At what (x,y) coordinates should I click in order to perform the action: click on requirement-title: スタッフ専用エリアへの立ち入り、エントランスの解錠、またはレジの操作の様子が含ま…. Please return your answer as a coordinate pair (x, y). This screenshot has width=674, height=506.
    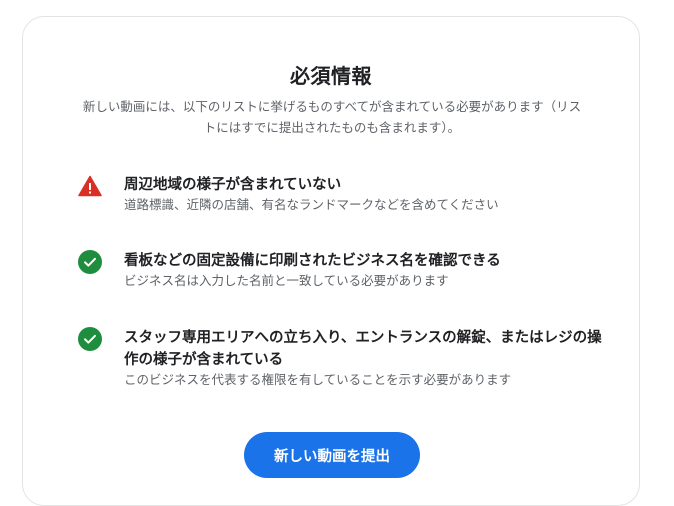
    Looking at the image, I should click on (363, 349).